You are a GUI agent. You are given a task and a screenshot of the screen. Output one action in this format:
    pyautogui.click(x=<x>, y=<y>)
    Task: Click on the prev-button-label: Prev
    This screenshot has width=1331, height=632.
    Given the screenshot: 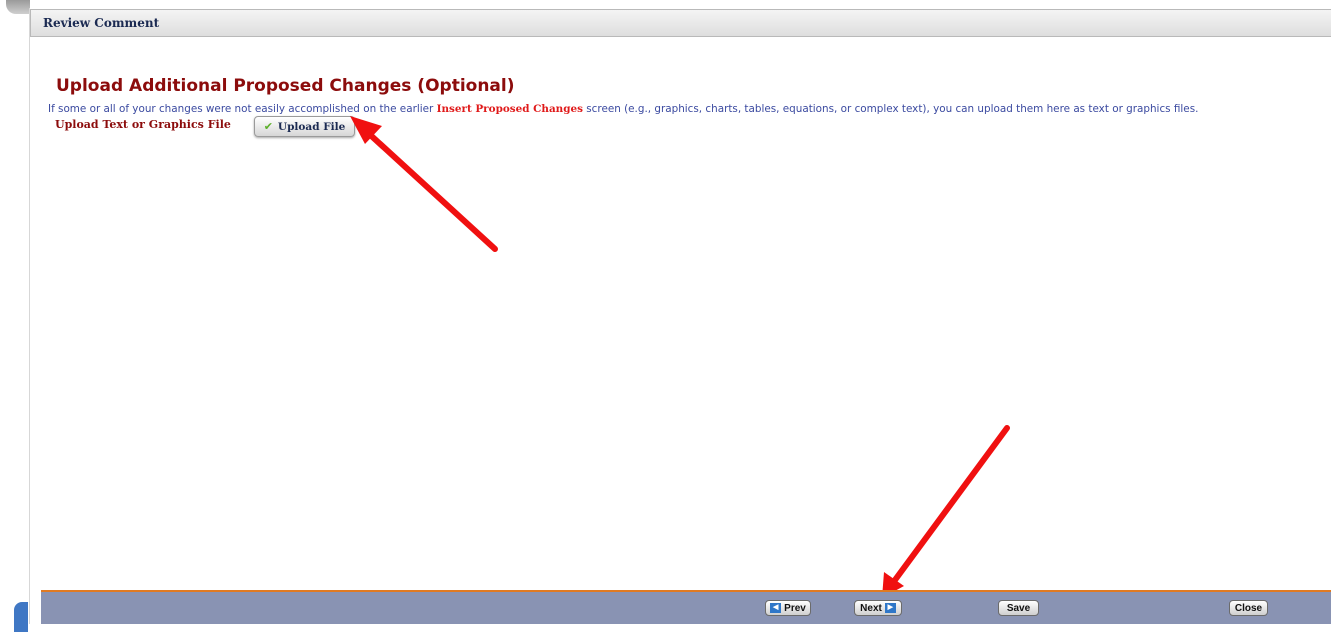 What is the action you would take?
    pyautogui.click(x=795, y=608)
    